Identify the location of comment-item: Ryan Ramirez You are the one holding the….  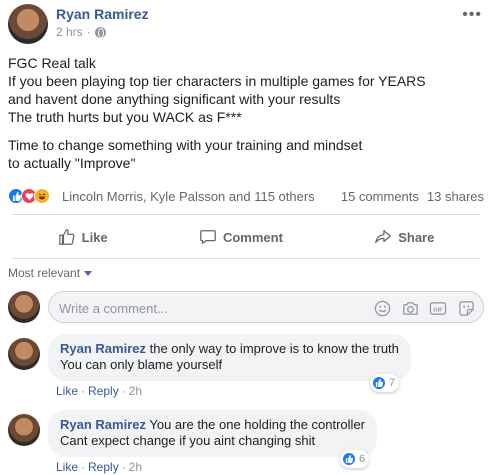
(246, 442).